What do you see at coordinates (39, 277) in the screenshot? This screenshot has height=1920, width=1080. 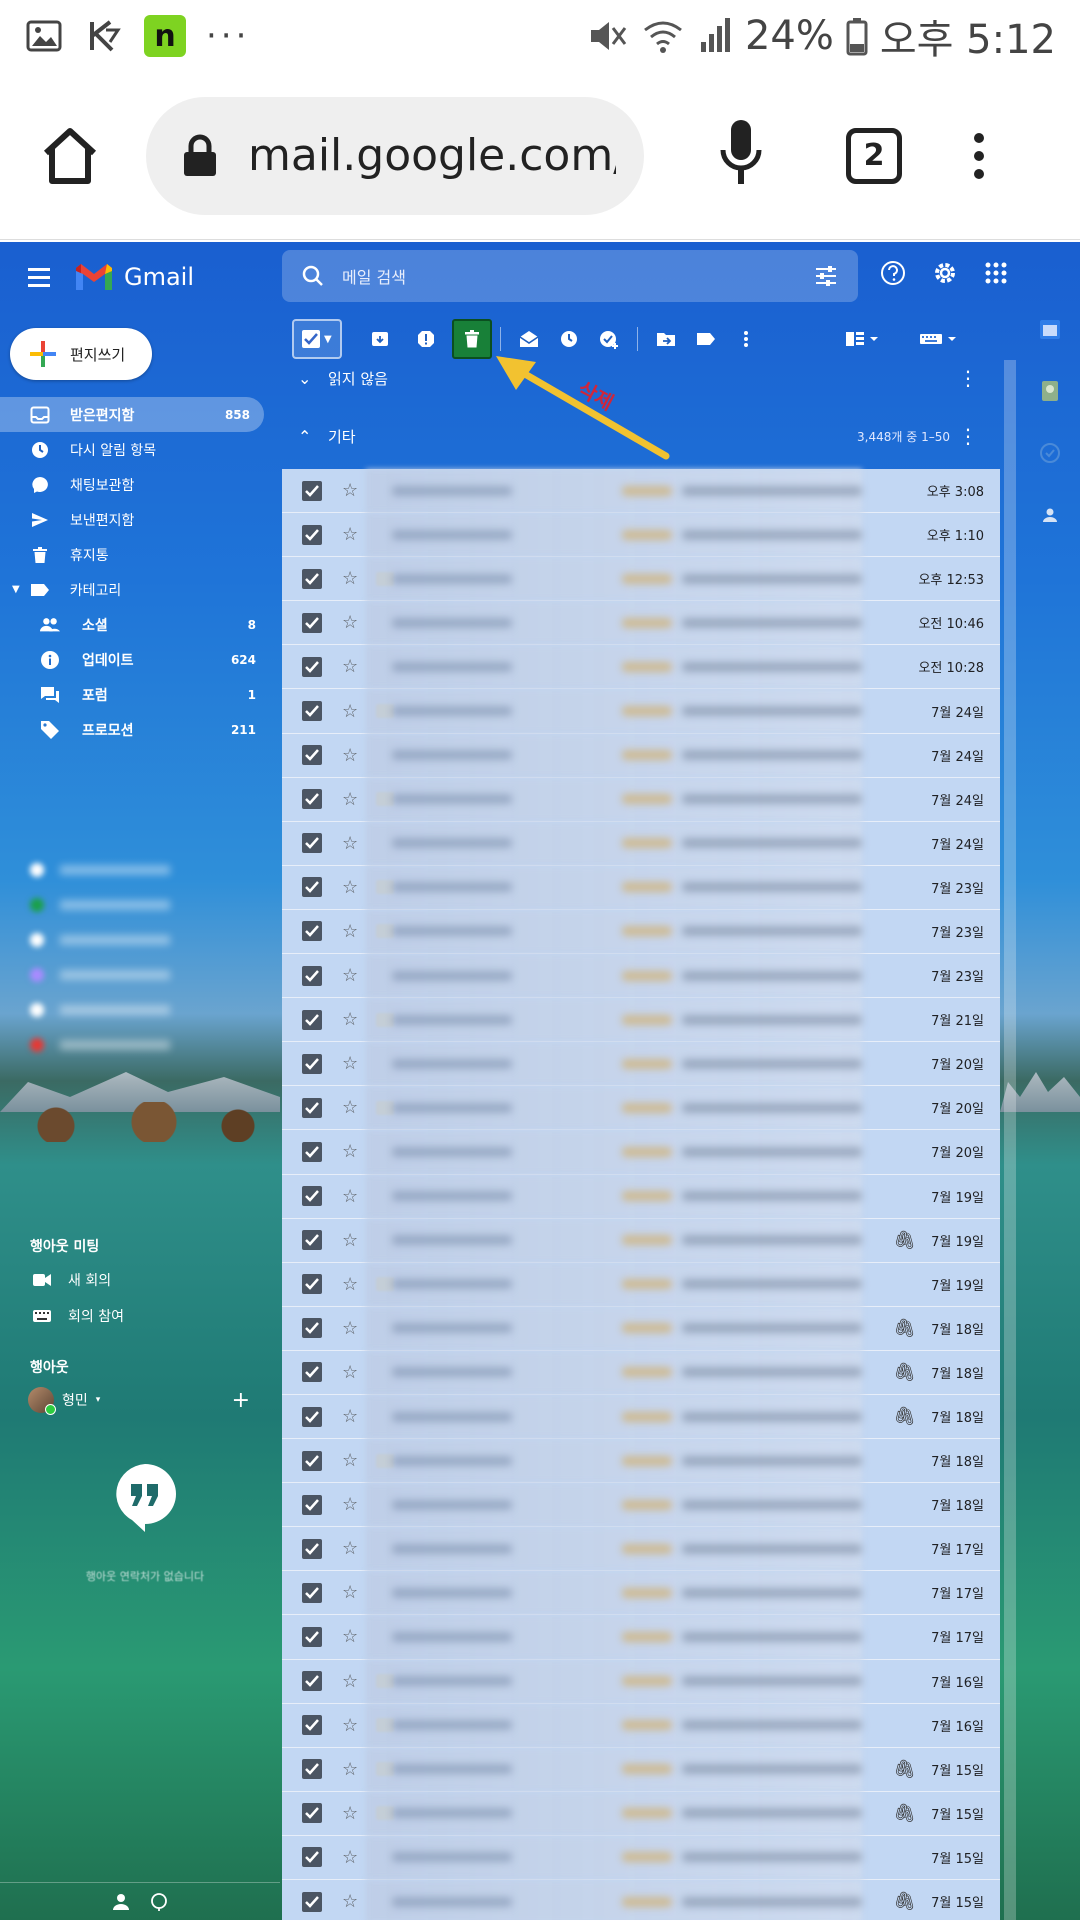 I see `main-menu-icon` at bounding box center [39, 277].